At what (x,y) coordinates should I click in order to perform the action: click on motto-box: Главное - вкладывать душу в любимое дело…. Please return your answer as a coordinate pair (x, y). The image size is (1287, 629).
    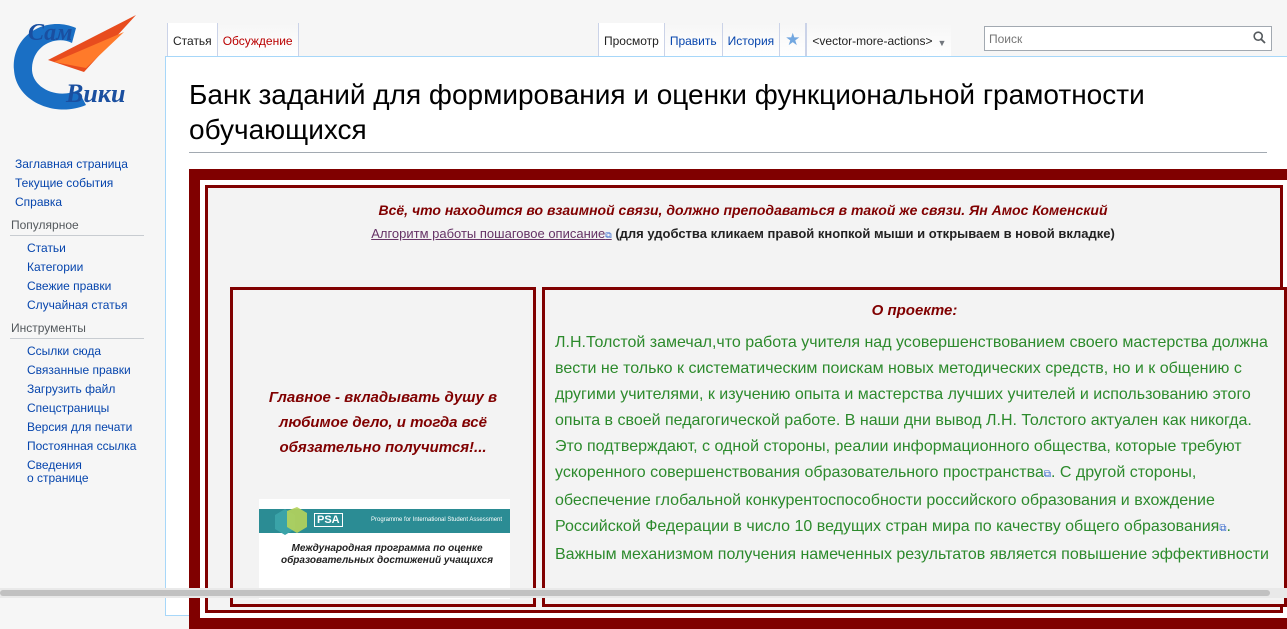
    Looking at the image, I should click on (383, 447).